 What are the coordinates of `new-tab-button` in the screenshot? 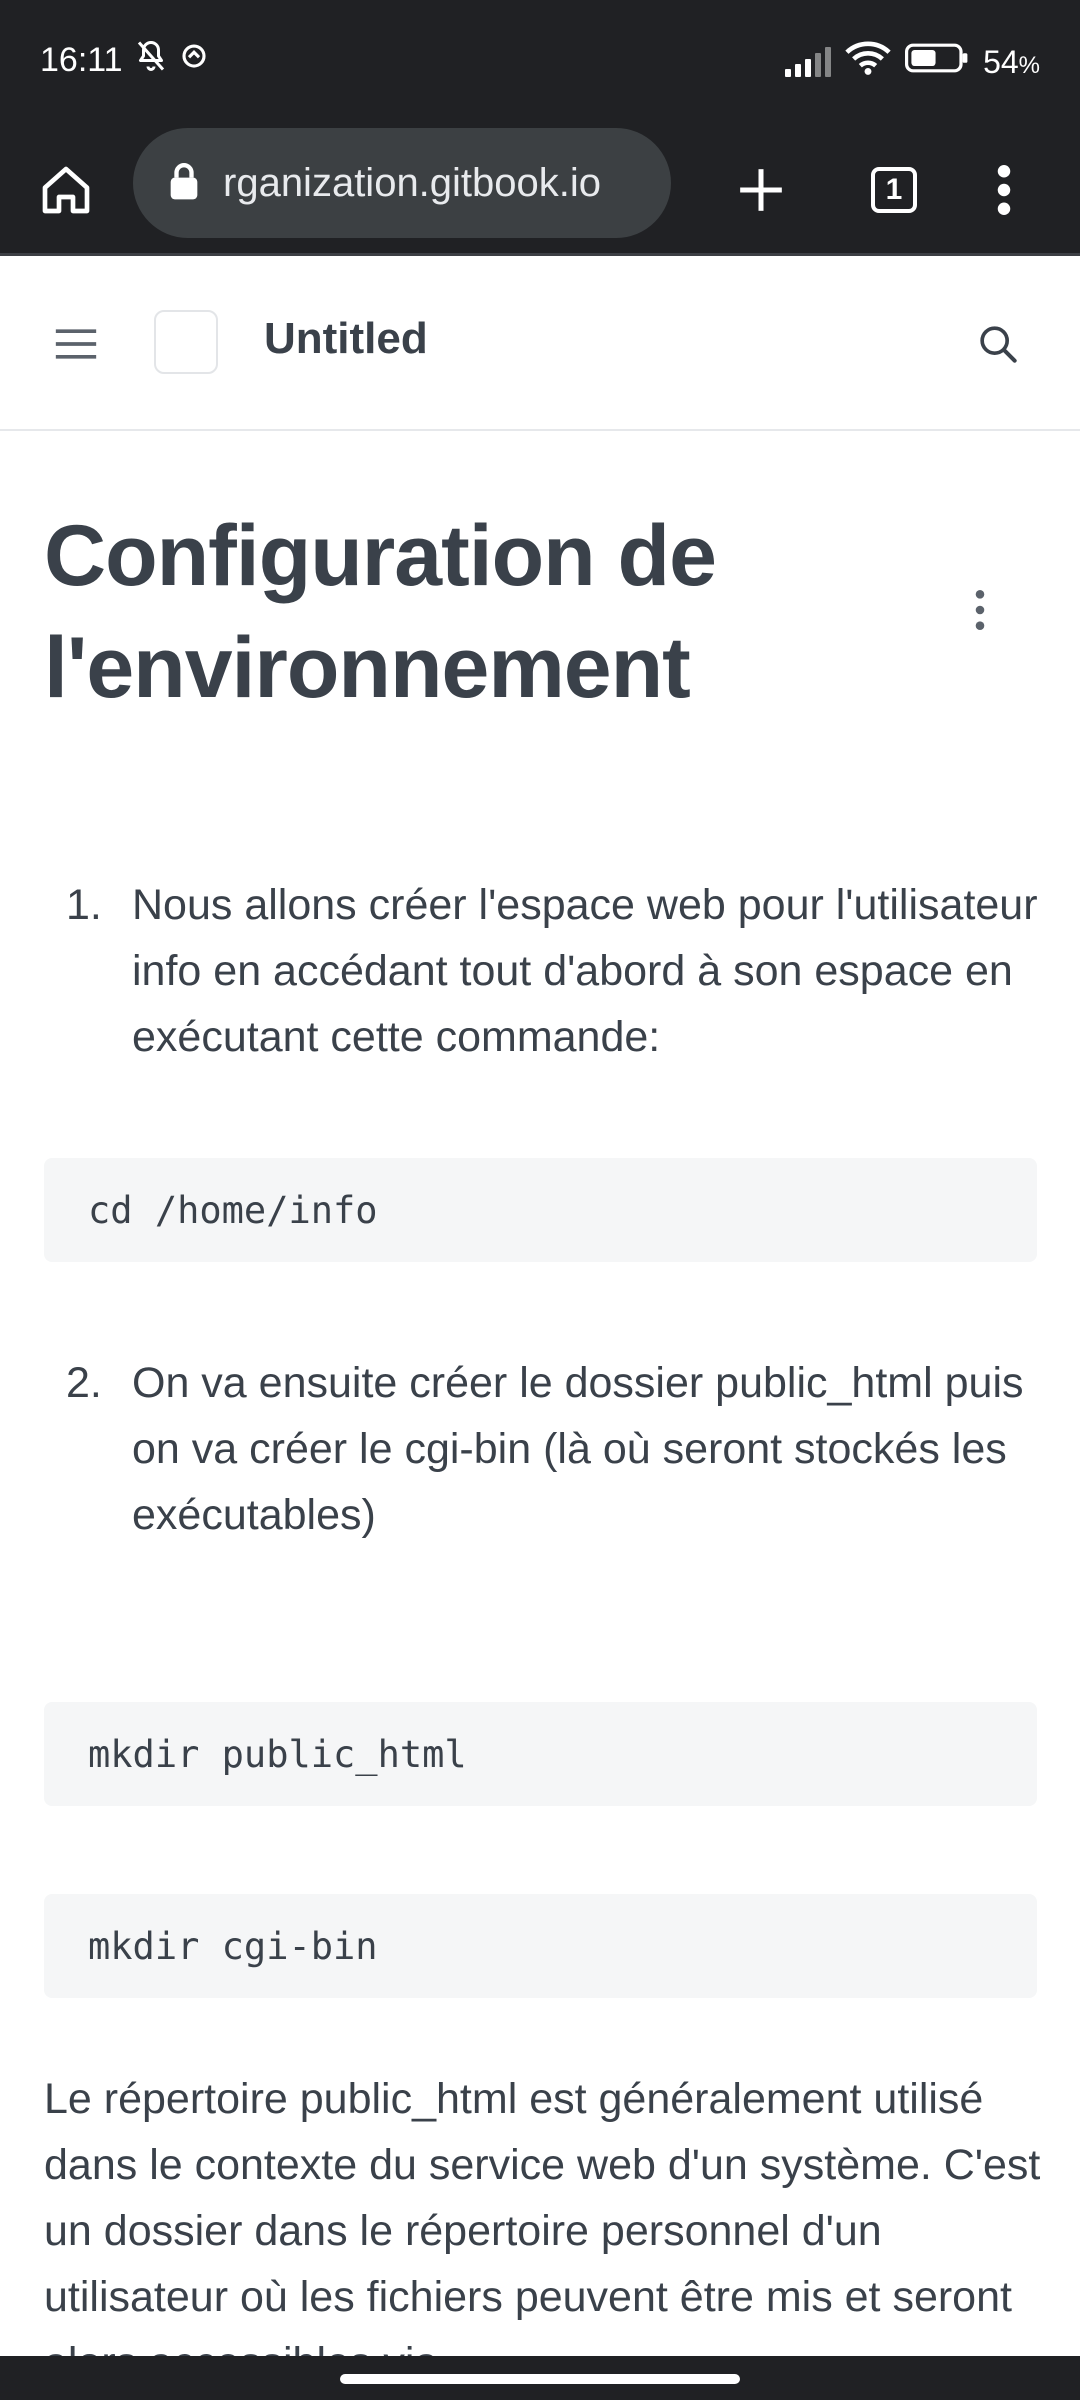 It's located at (761, 190).